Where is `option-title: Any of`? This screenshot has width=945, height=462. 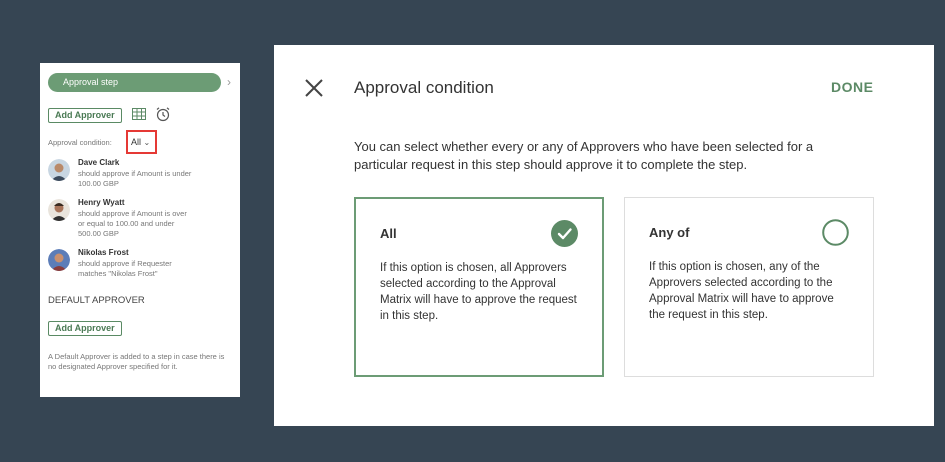 option-title: Any of is located at coordinates (669, 232).